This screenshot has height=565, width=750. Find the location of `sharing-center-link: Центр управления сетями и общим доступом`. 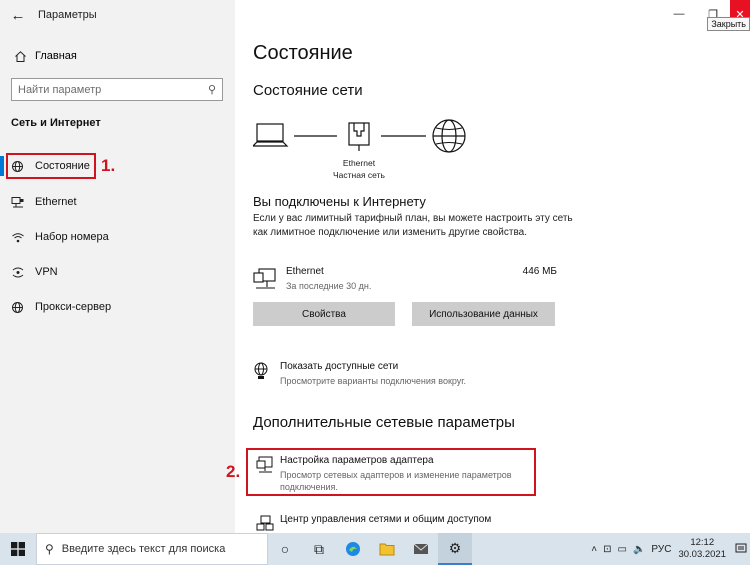

sharing-center-link: Центр управления сетями и общим доступом is located at coordinates (403, 523).